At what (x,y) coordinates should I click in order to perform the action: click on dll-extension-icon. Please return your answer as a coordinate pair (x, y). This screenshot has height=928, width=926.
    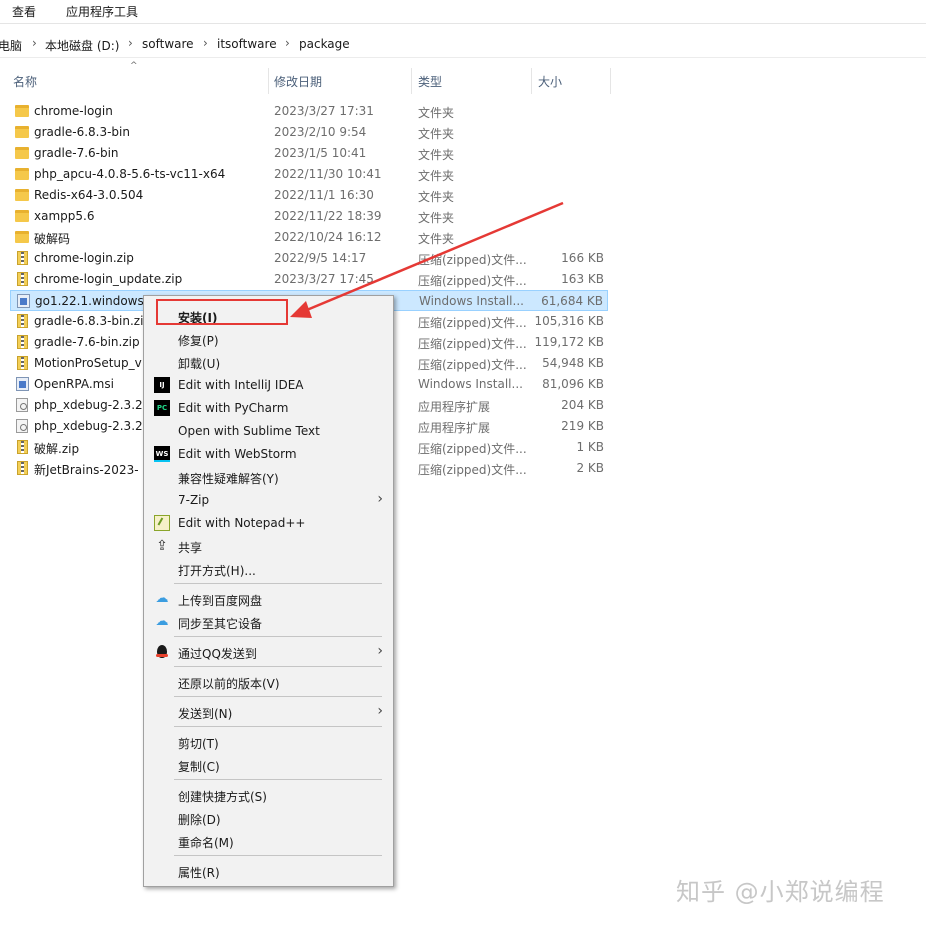
    Looking at the image, I should click on (22, 405).